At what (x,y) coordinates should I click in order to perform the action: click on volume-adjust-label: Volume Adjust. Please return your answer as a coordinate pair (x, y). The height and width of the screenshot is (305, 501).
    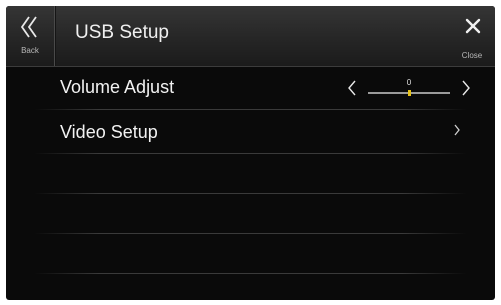
    Looking at the image, I should click on (117, 87).